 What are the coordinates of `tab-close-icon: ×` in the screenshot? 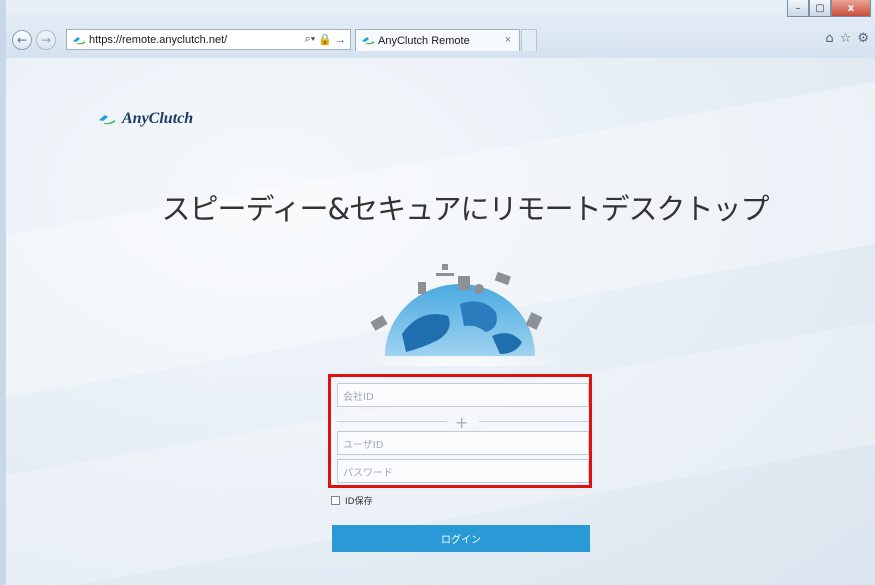 It's located at (508, 40).